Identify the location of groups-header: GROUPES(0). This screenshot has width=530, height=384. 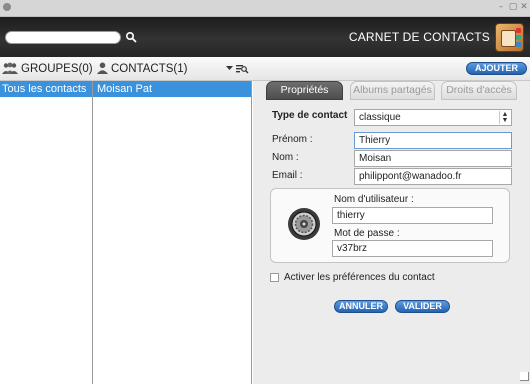
(47, 68).